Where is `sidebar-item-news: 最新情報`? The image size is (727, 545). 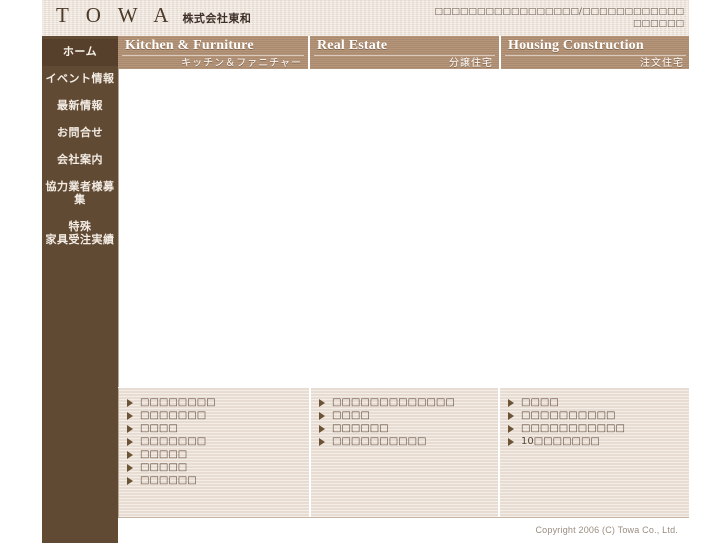 sidebar-item-news: 最新情報 is located at coordinates (80, 106).